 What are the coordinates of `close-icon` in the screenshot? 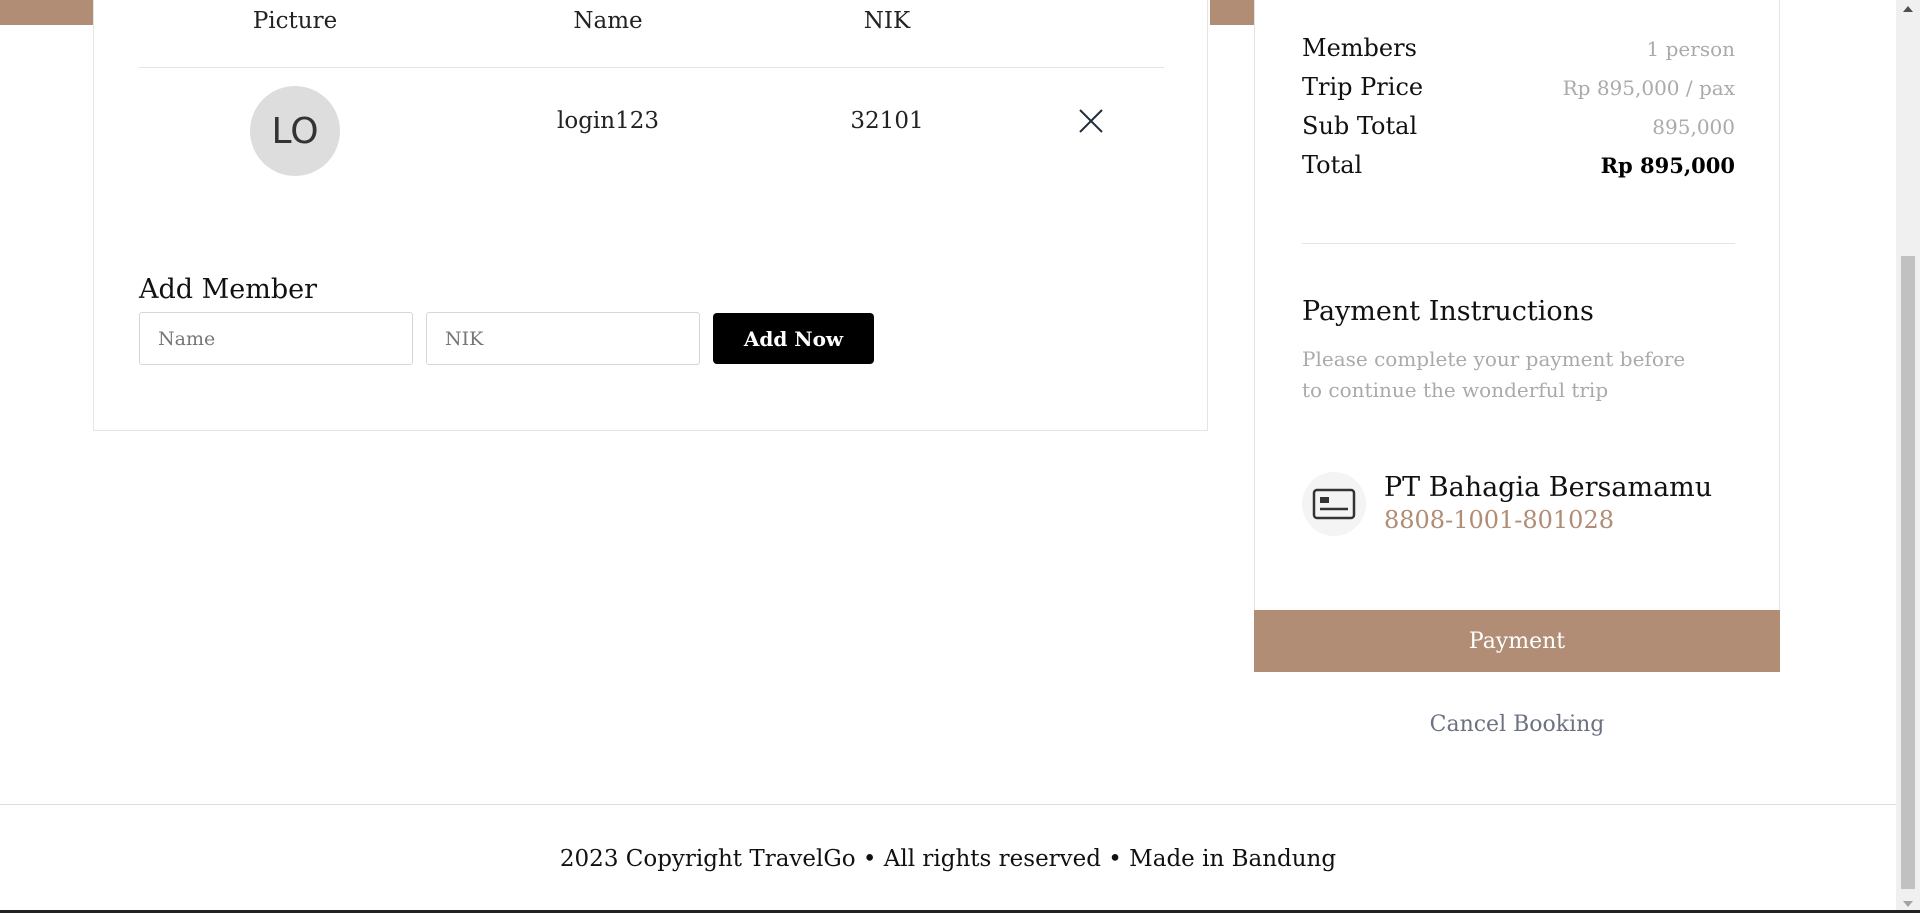 It's located at (1091, 121).